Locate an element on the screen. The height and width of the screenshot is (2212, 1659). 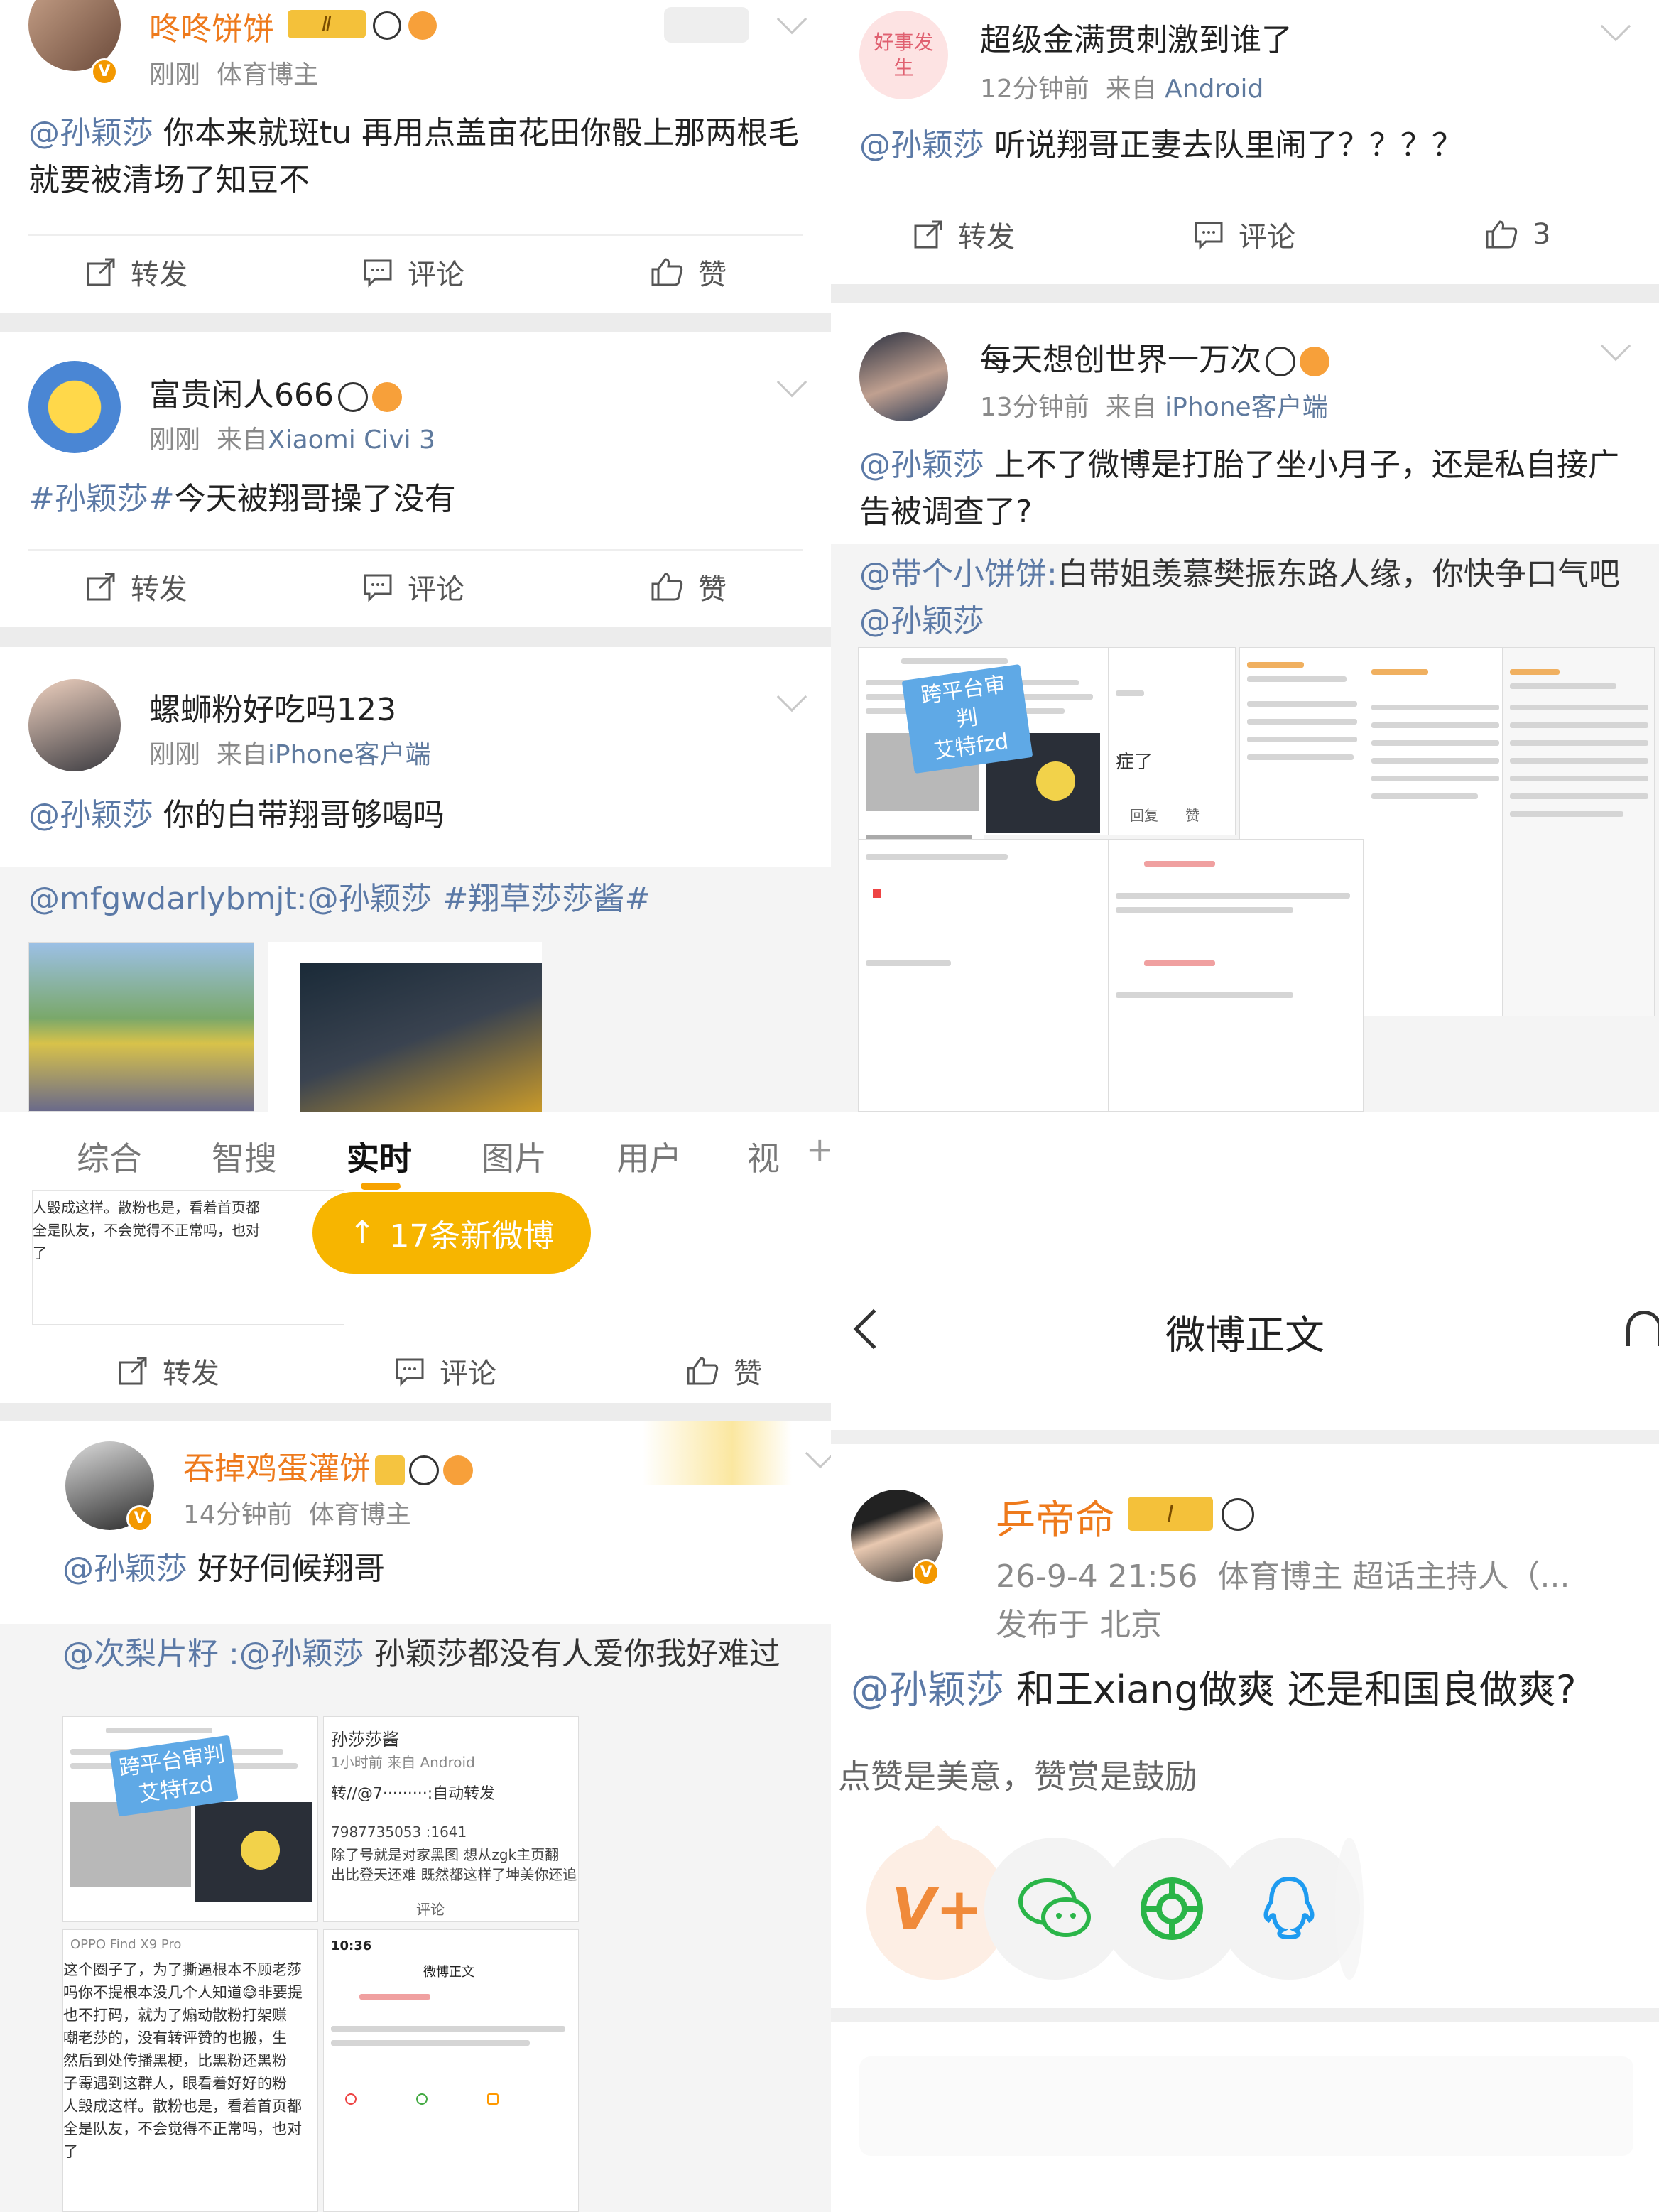
crown-badge-icon is located at coordinates (390, 1470).